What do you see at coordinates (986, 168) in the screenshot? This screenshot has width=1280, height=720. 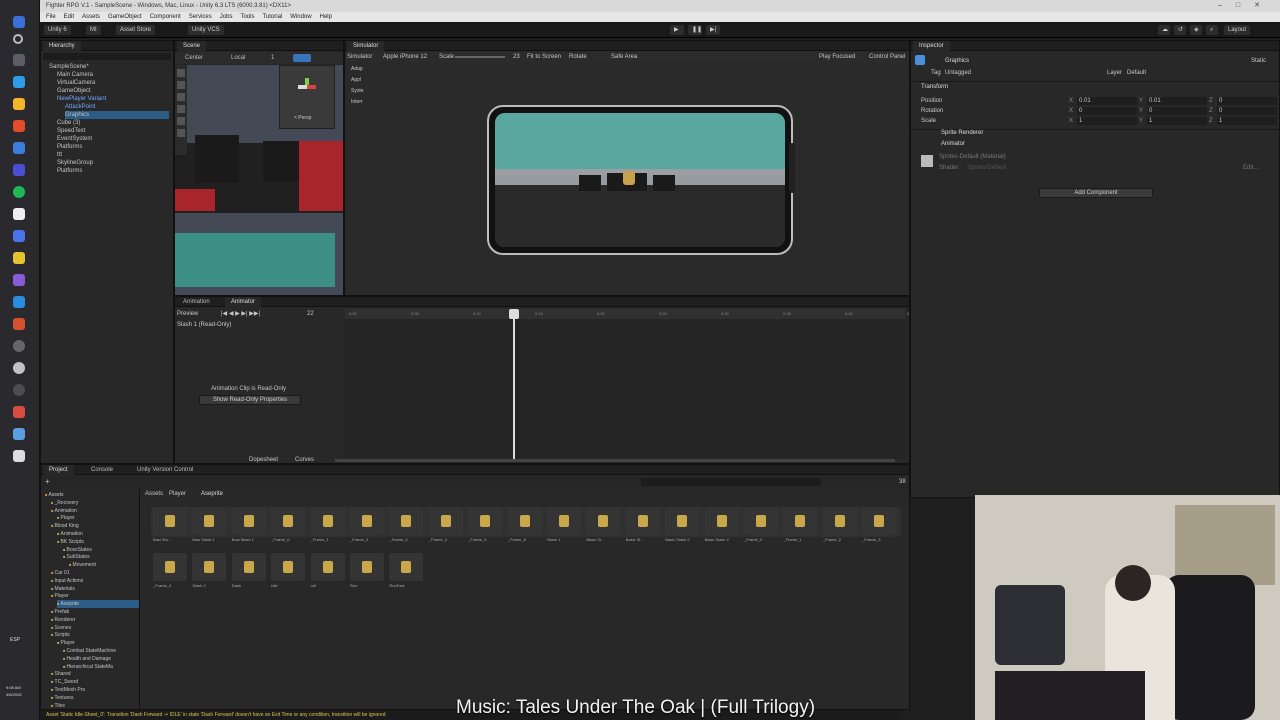 I see `shader-dropdown: Sprites/Default` at bounding box center [986, 168].